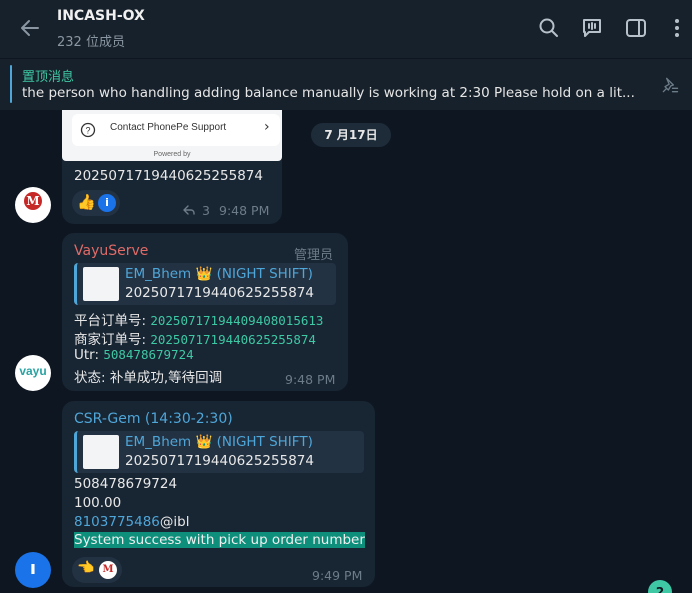  I want to click on utr-line: Utr: 508478679724, so click(134, 355).